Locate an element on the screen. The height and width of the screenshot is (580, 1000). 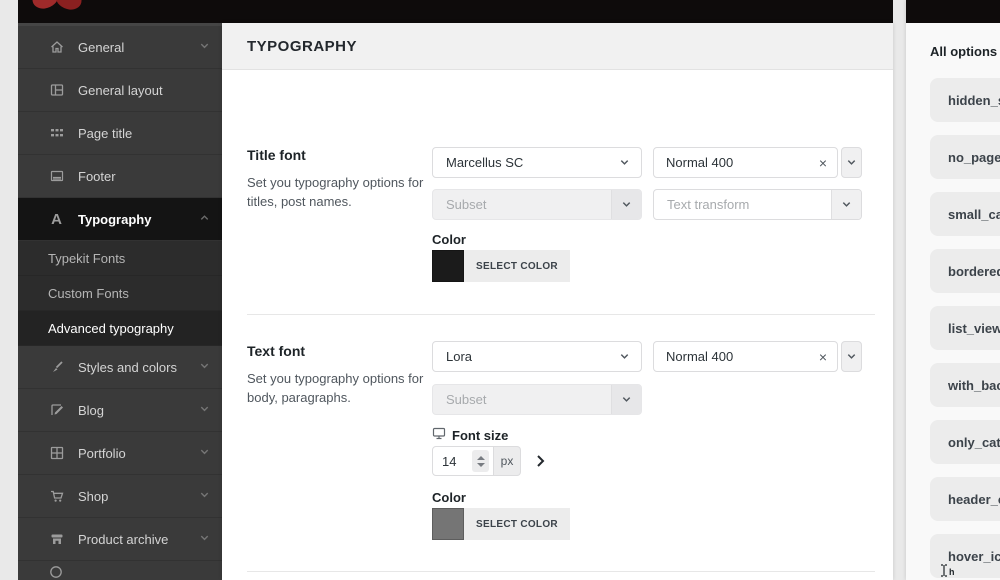
option-chip: only_cate is located at coordinates (965, 442).